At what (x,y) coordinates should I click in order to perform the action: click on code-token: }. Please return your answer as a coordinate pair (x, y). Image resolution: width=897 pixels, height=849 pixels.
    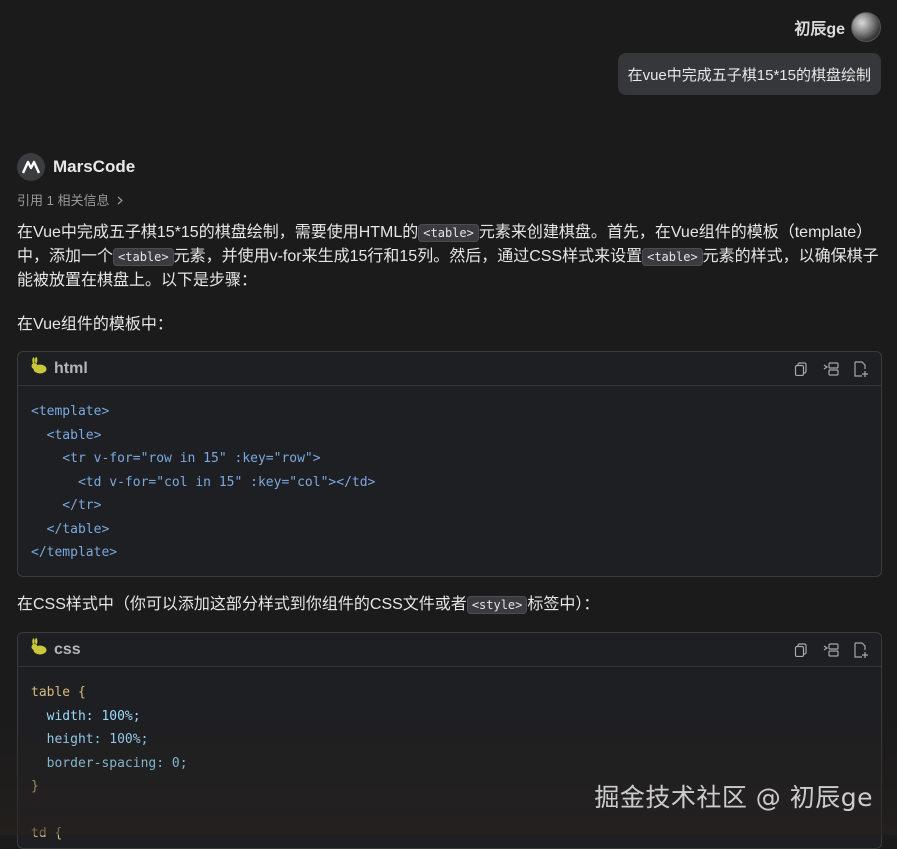
    Looking at the image, I should click on (35, 786).